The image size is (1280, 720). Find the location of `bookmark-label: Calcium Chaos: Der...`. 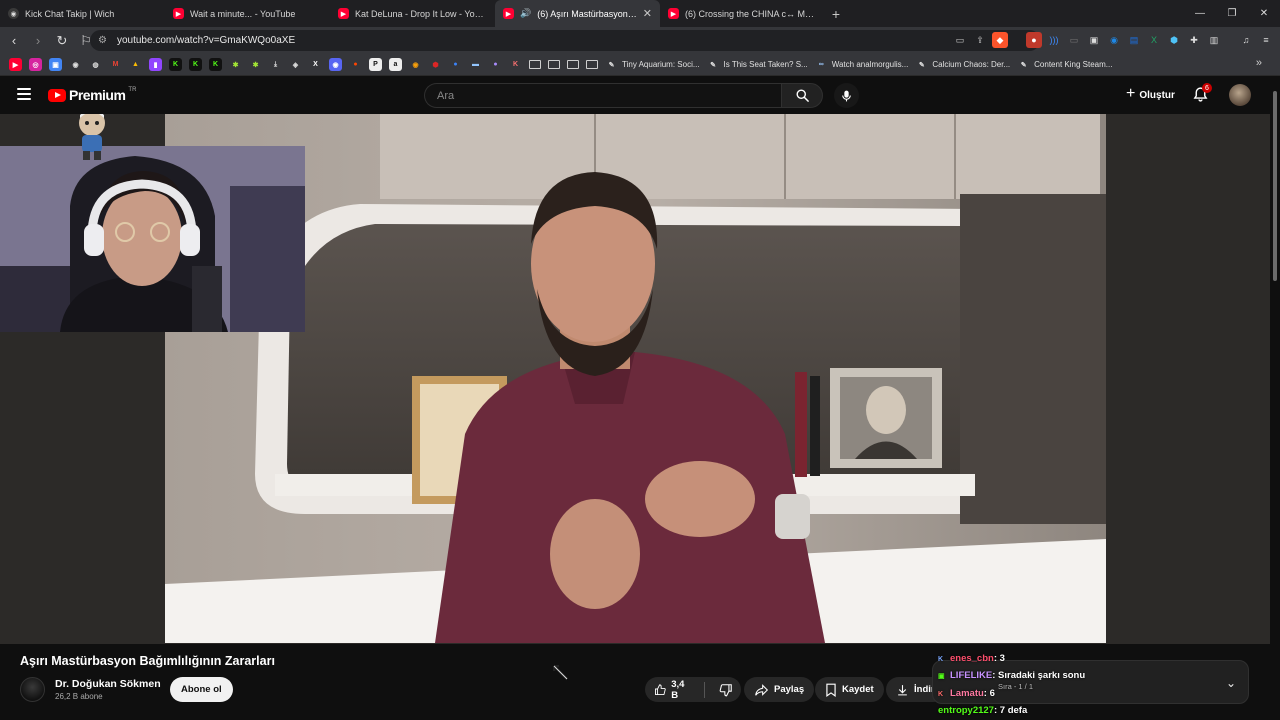

bookmark-label: Calcium Chaos: Der... is located at coordinates (971, 64).